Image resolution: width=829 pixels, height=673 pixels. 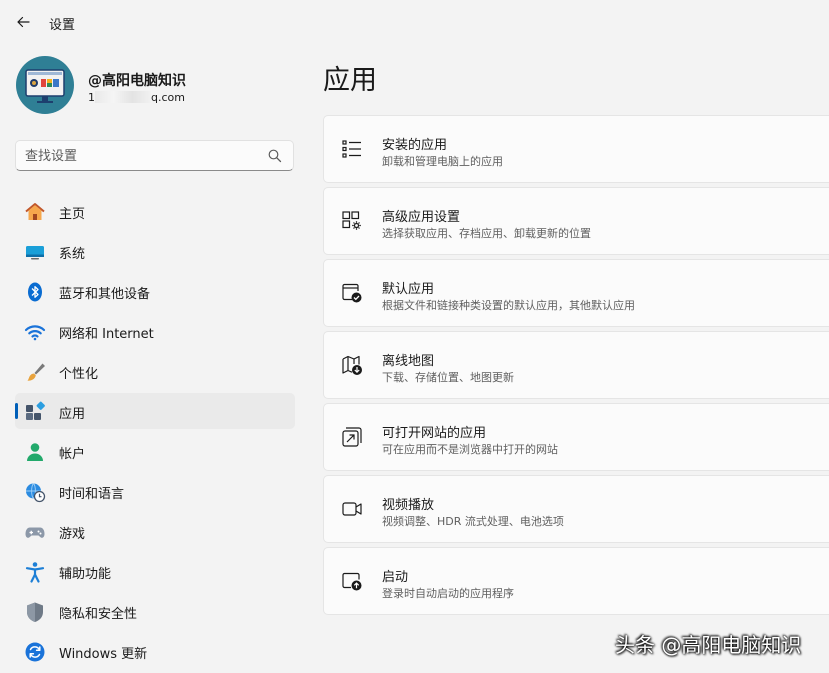 What do you see at coordinates (155, 331) in the screenshot?
I see `sidebar-item-network: 网络和 Internet` at bounding box center [155, 331].